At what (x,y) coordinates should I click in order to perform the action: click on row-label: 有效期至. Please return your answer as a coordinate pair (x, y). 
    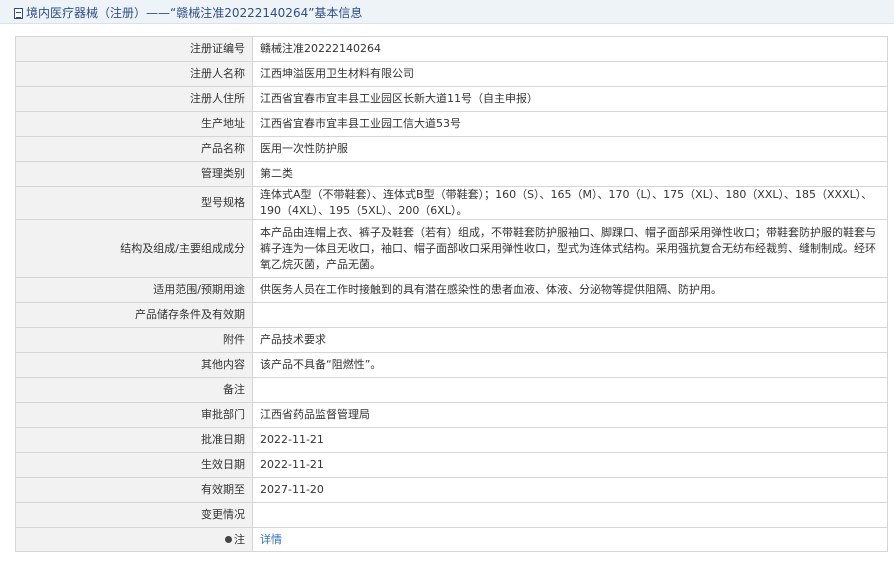
    Looking at the image, I should click on (134, 490).